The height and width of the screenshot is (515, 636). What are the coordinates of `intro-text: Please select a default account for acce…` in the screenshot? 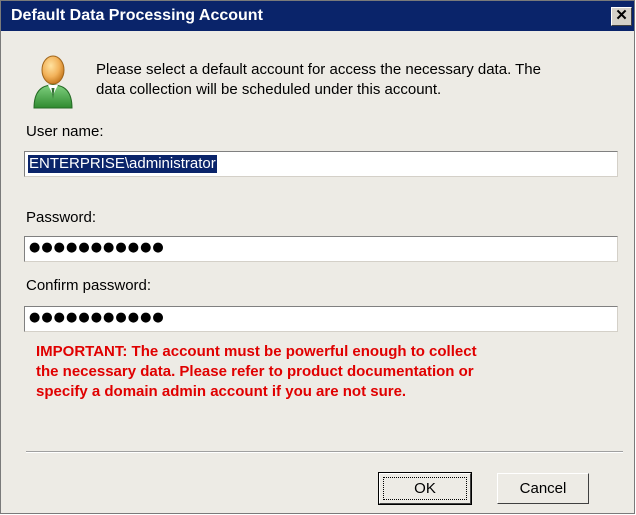 It's located at (361, 80).